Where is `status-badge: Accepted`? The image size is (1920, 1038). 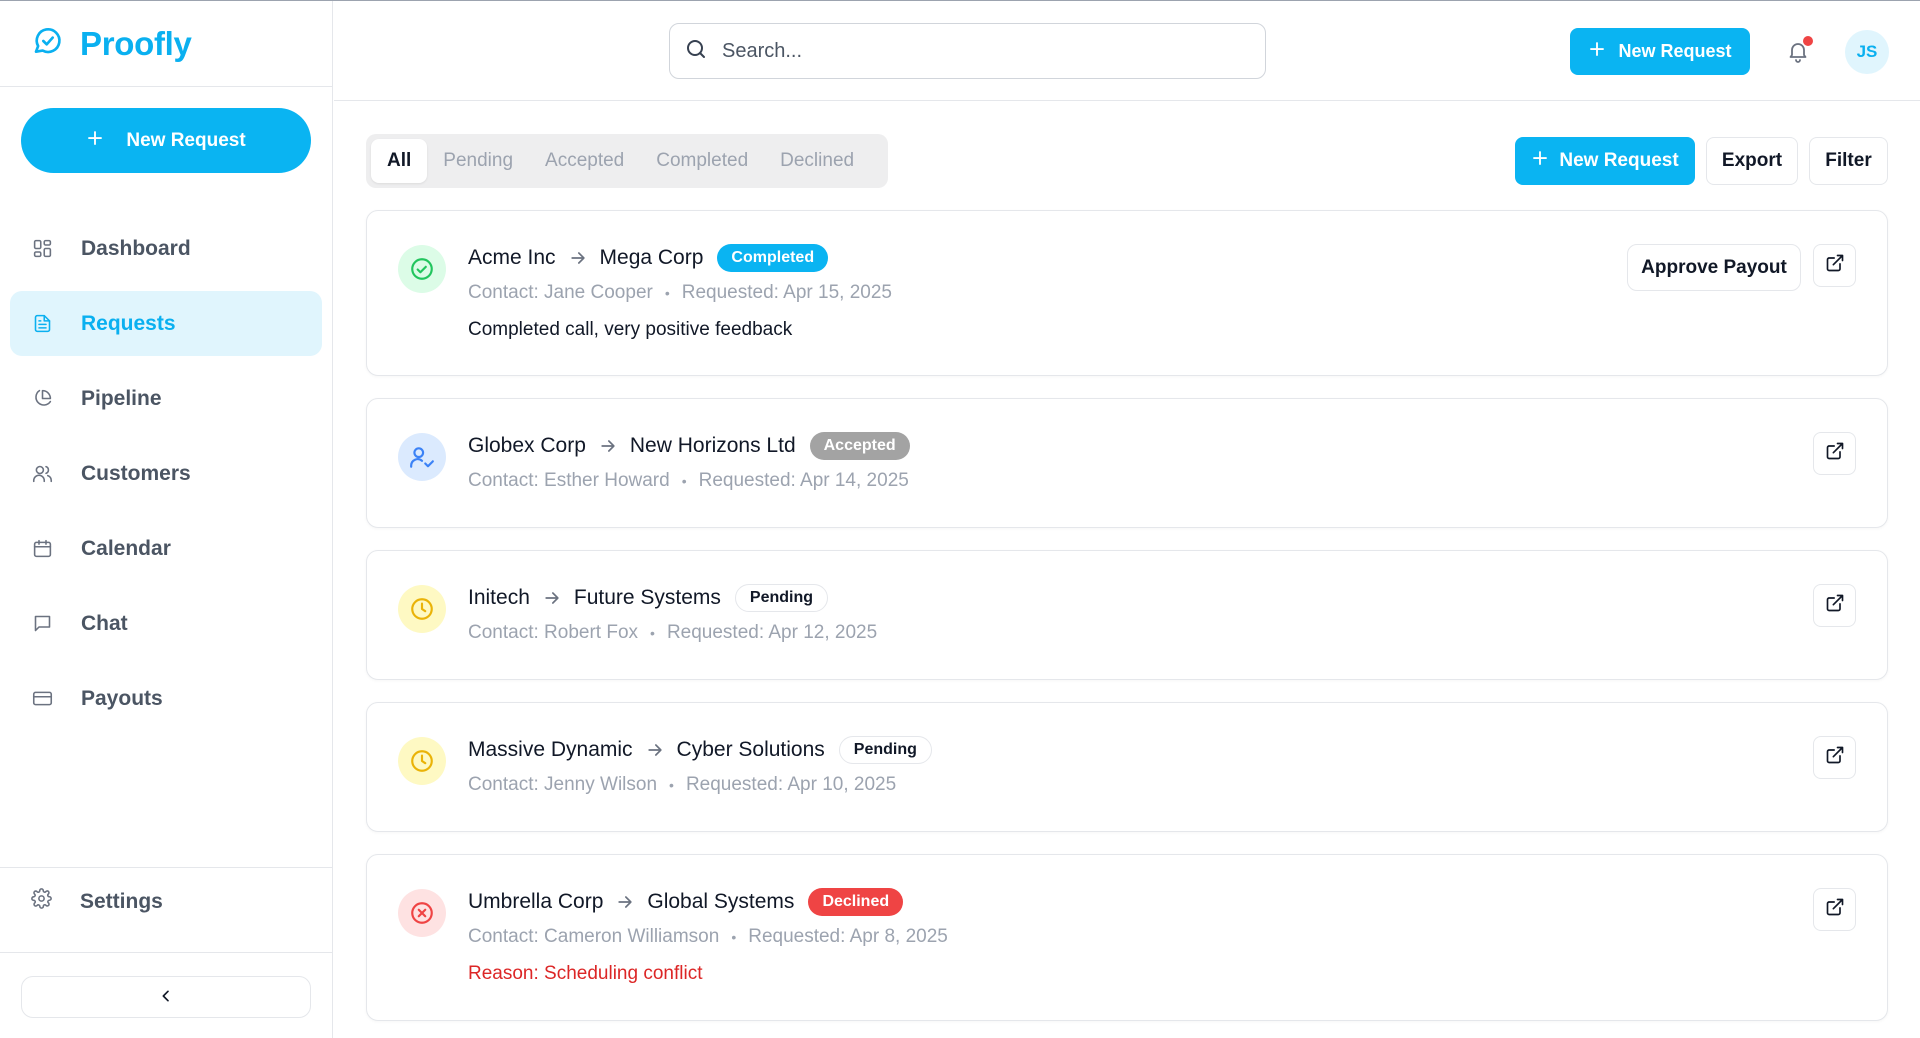
status-badge: Accepted is located at coordinates (859, 446).